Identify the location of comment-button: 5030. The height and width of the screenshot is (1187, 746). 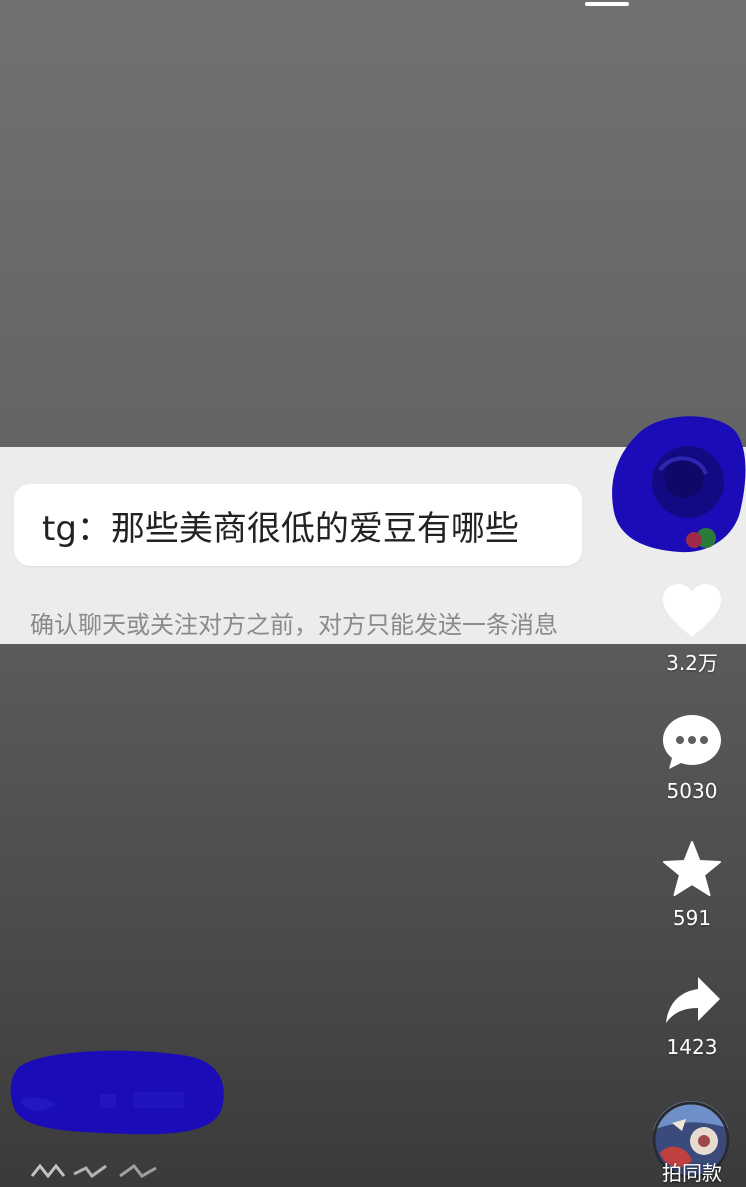
(692, 758).